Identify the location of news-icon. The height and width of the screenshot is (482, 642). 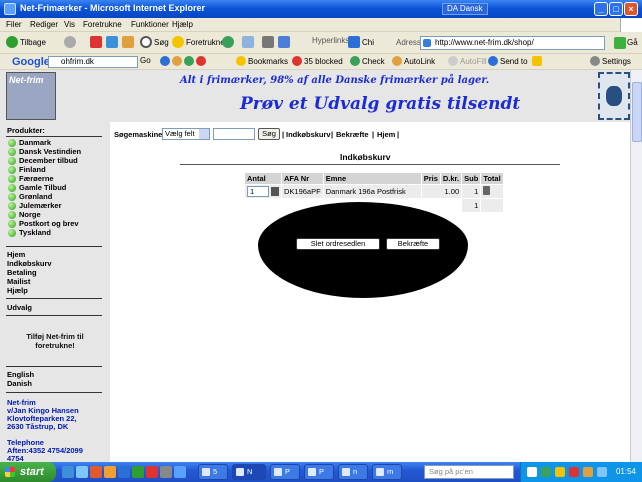
(177, 61).